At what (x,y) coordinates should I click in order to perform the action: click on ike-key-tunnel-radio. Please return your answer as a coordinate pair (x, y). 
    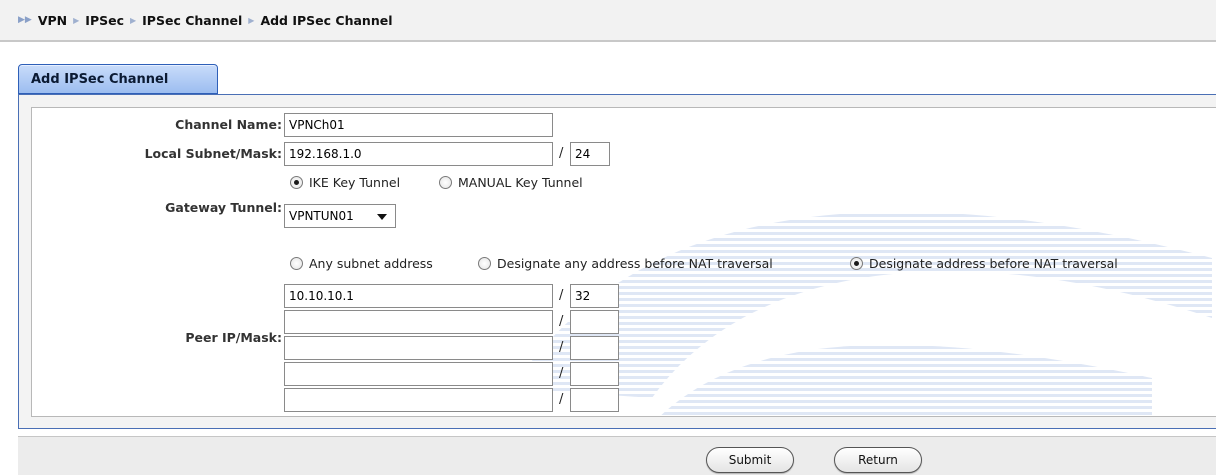
    Looking at the image, I should click on (296, 182).